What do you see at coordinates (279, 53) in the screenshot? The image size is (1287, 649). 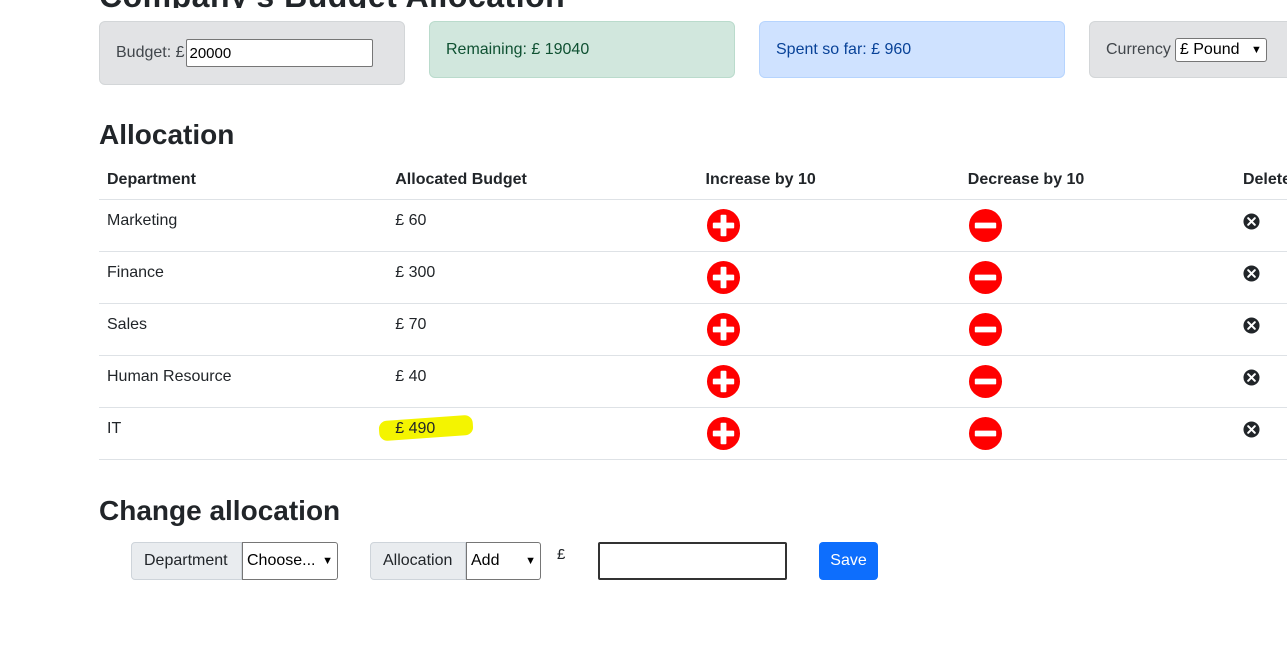 I see `budget-input` at bounding box center [279, 53].